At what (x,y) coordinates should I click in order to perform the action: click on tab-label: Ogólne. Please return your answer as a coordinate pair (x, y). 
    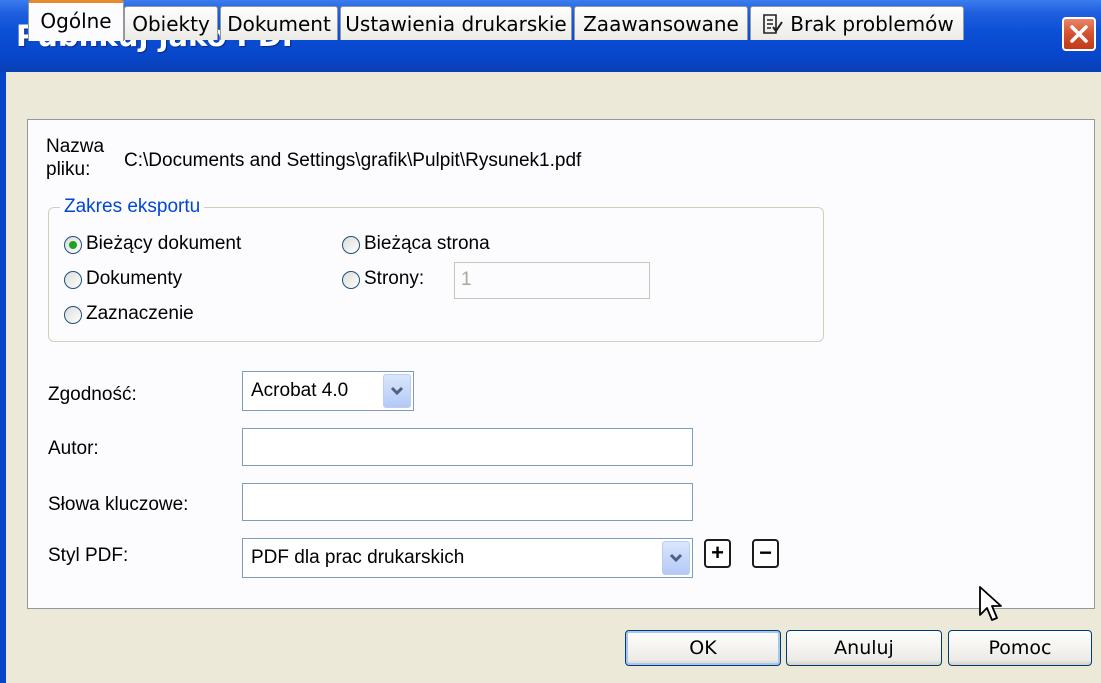
    Looking at the image, I should click on (76, 21).